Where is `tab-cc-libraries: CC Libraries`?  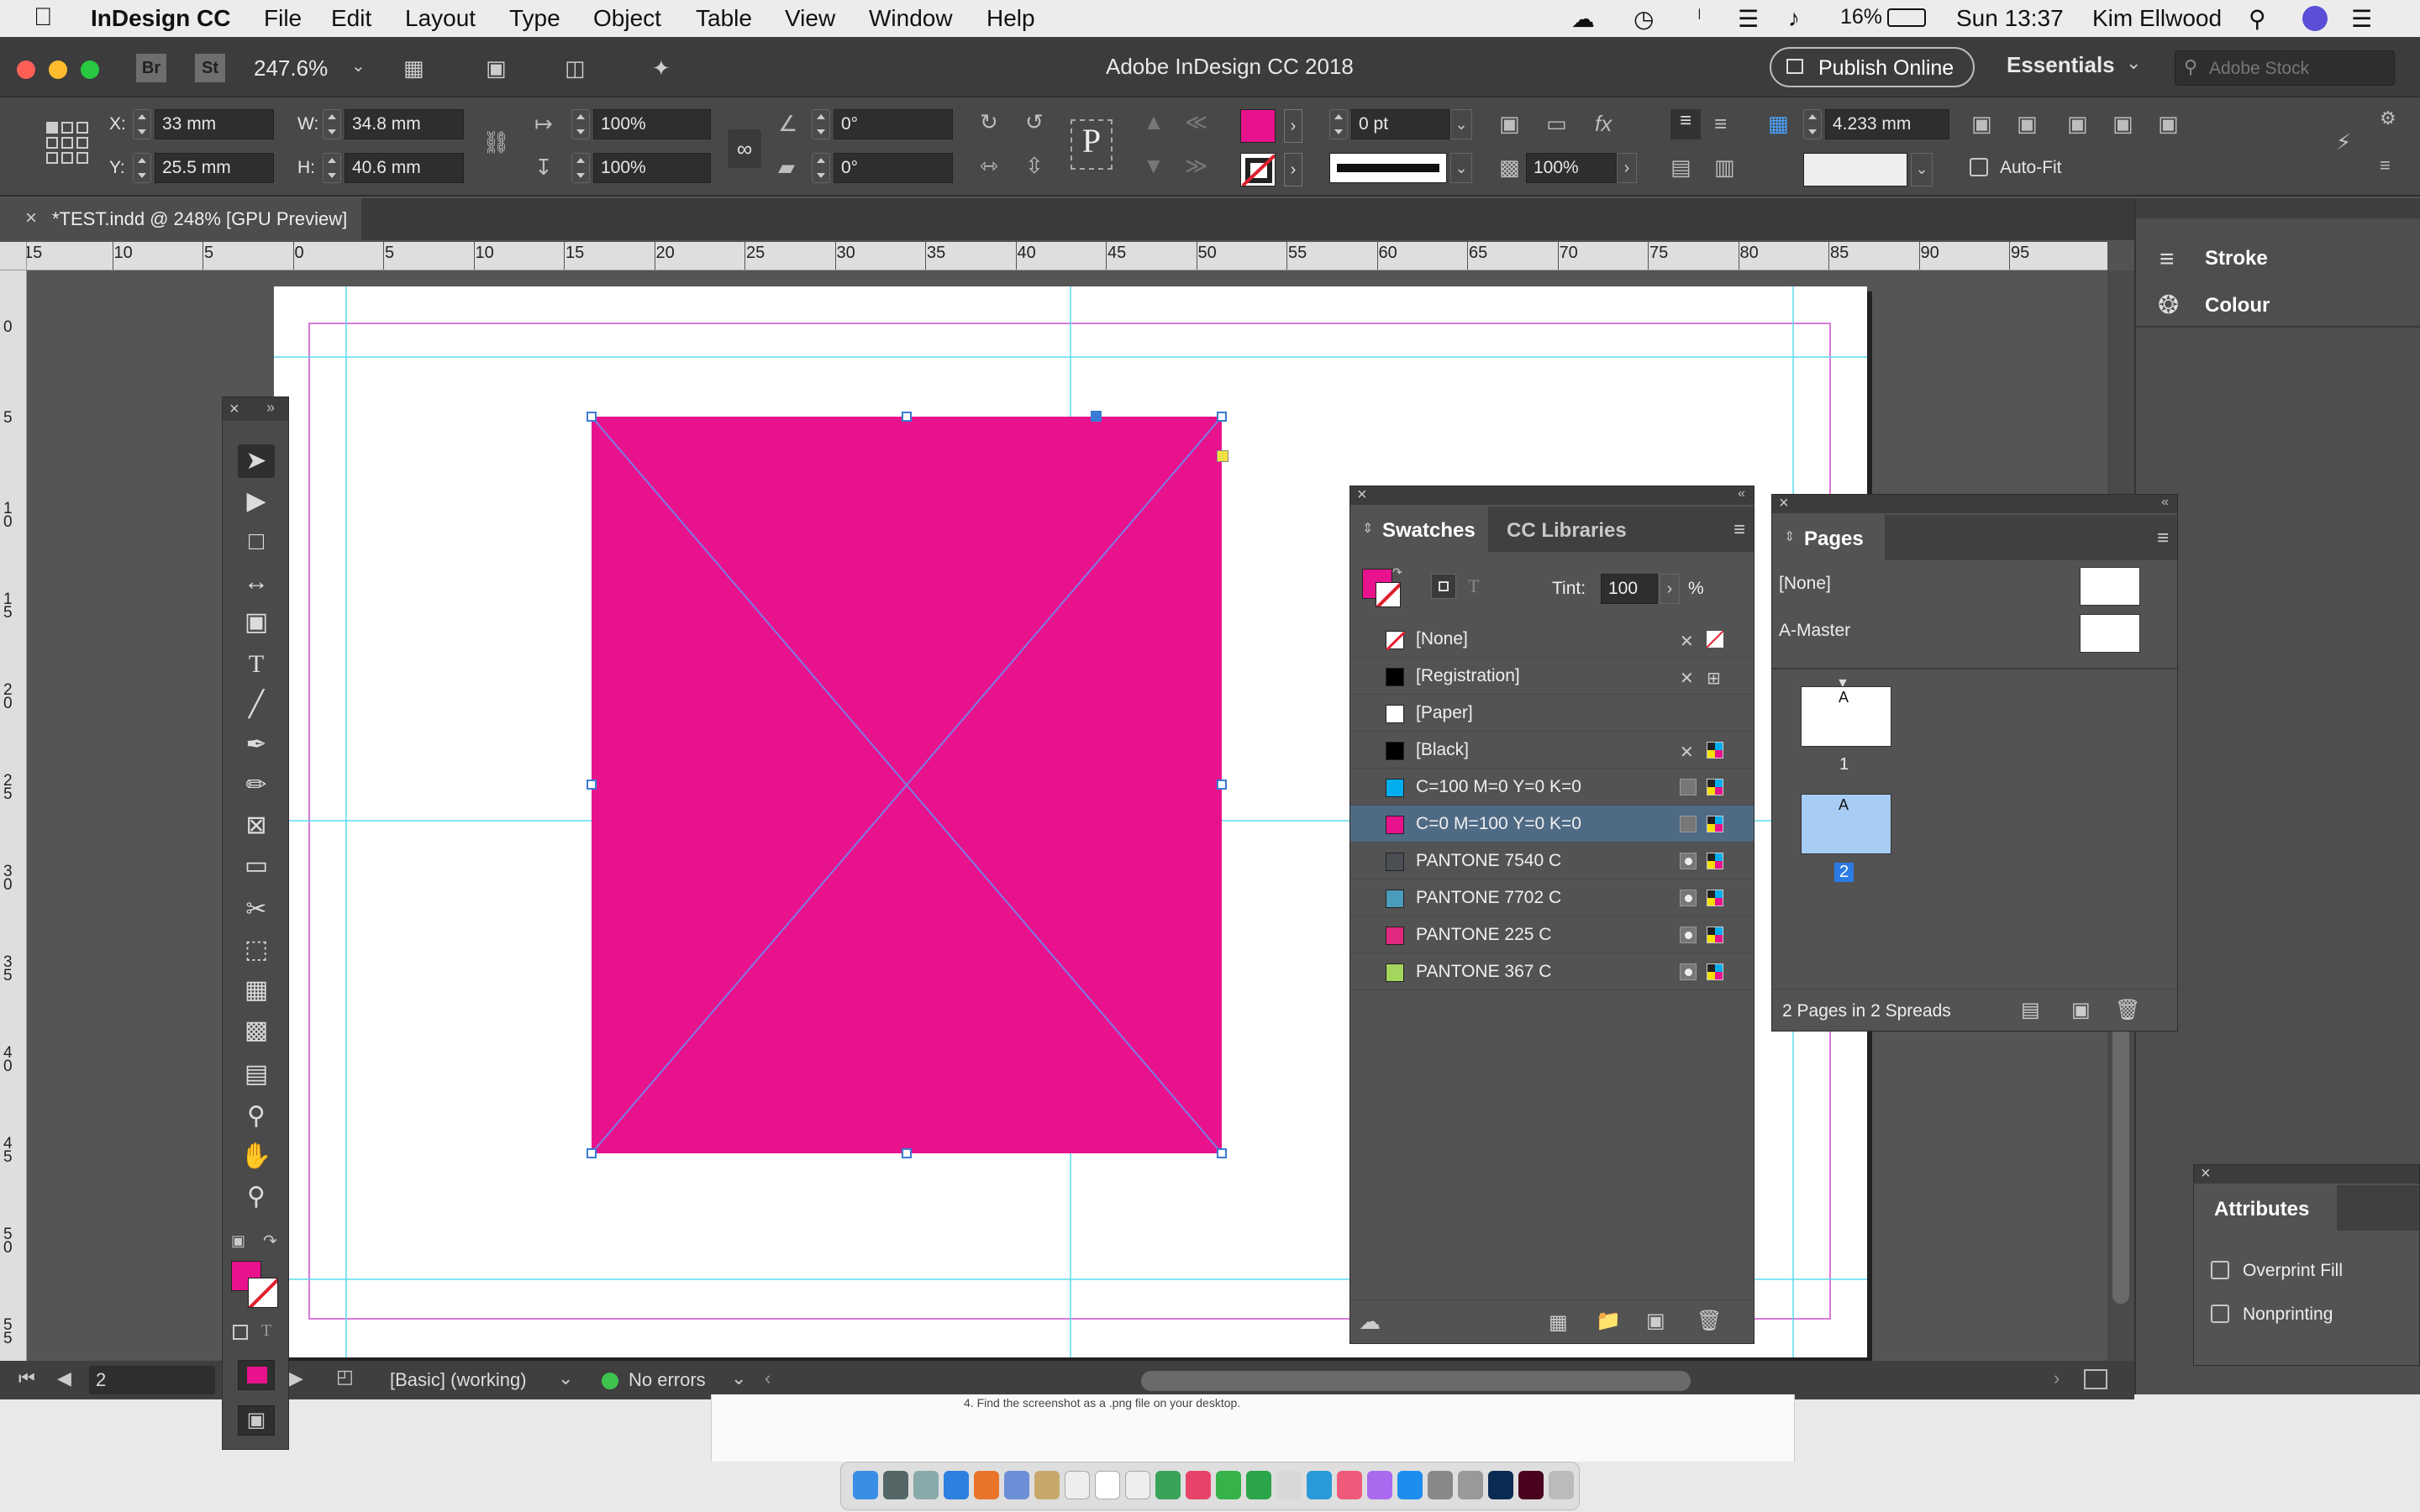 tab-cc-libraries: CC Libraries is located at coordinates (1567, 529).